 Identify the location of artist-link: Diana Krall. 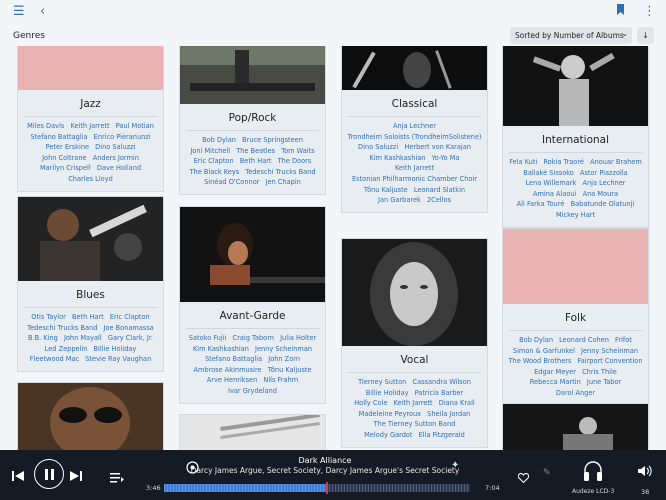
(457, 403).